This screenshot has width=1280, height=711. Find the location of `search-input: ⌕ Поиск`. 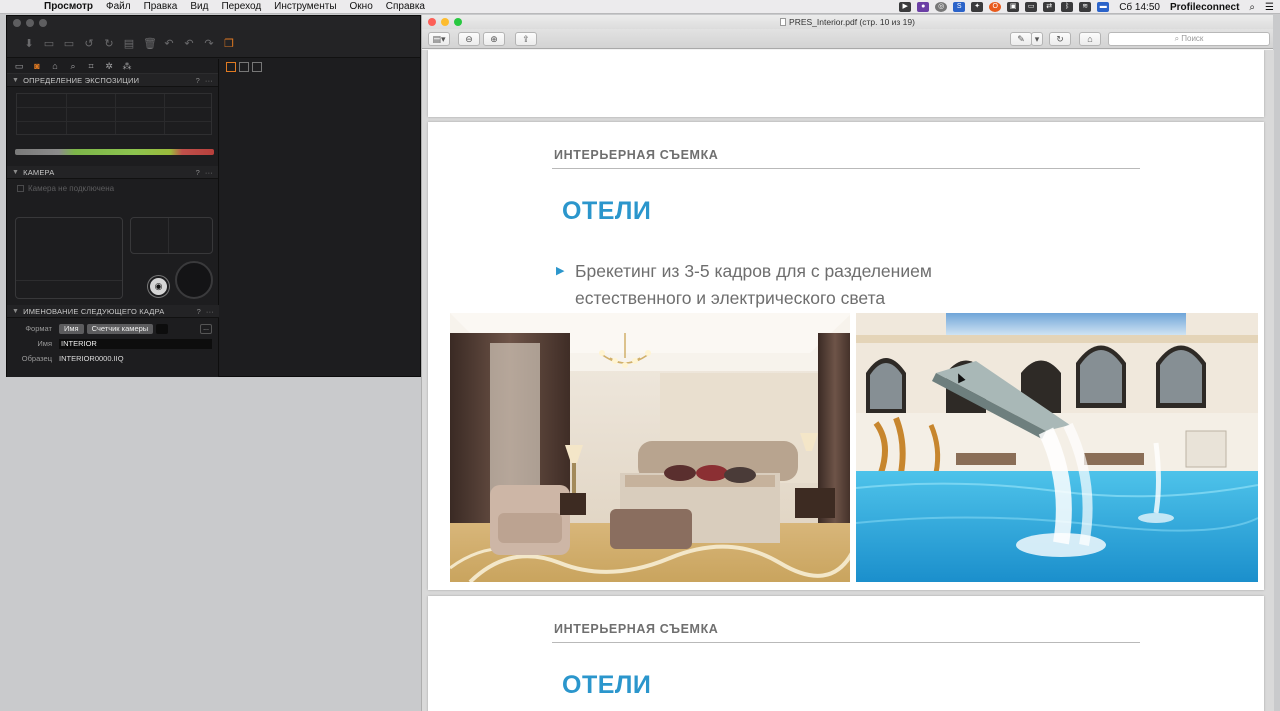

search-input: ⌕ Поиск is located at coordinates (1189, 39).